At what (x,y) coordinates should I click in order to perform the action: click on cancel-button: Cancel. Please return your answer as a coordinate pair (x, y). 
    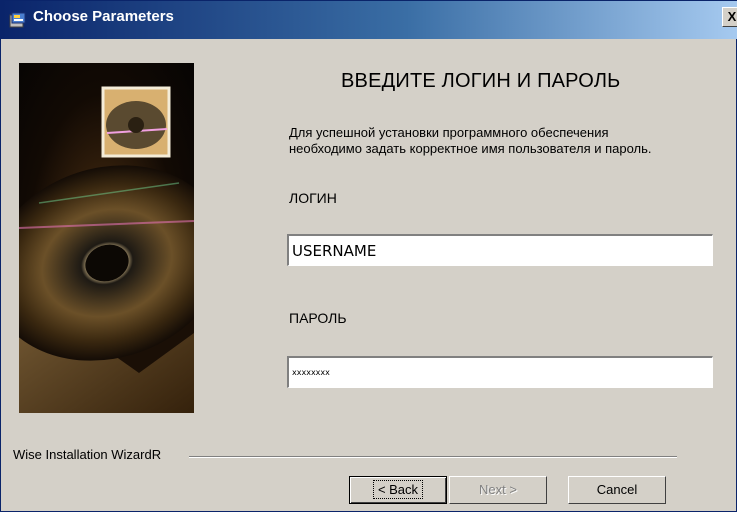
    Looking at the image, I should click on (617, 490).